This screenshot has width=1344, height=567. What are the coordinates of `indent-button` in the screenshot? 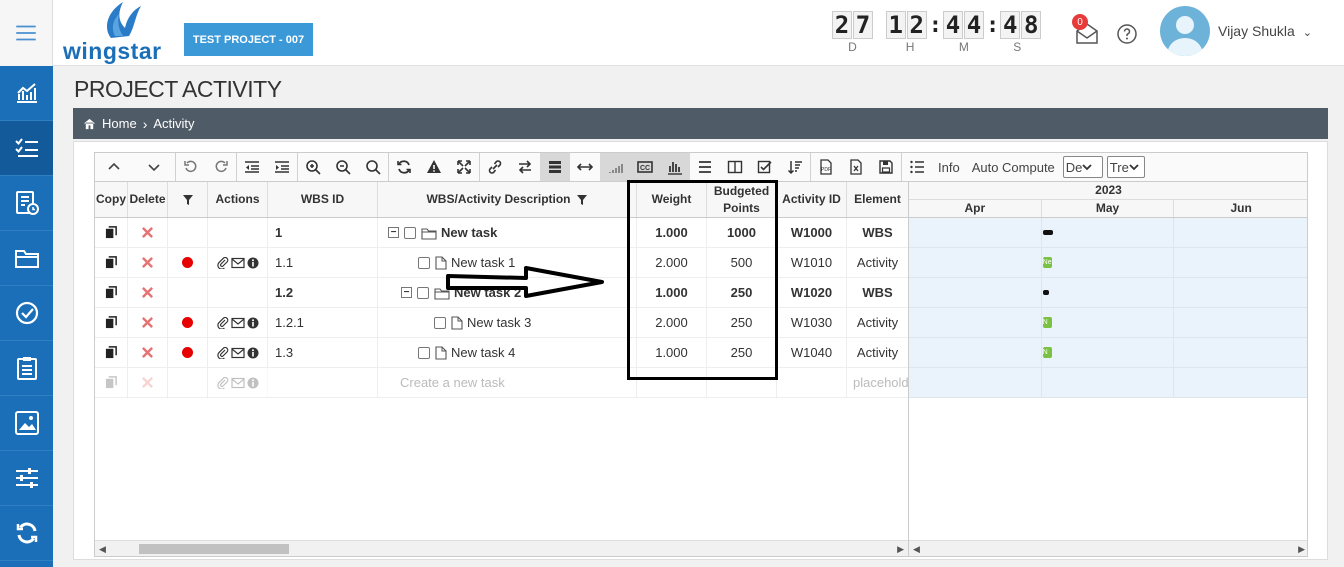 It's located at (282, 167).